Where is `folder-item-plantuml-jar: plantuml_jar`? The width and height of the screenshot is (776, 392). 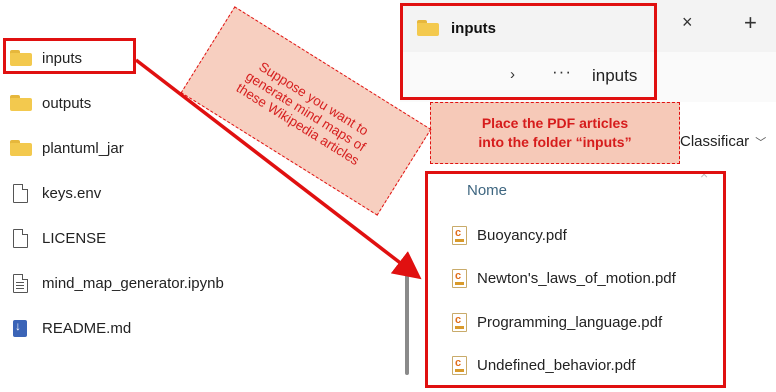 folder-item-plantuml-jar: plantuml_jar is located at coordinates (67, 148).